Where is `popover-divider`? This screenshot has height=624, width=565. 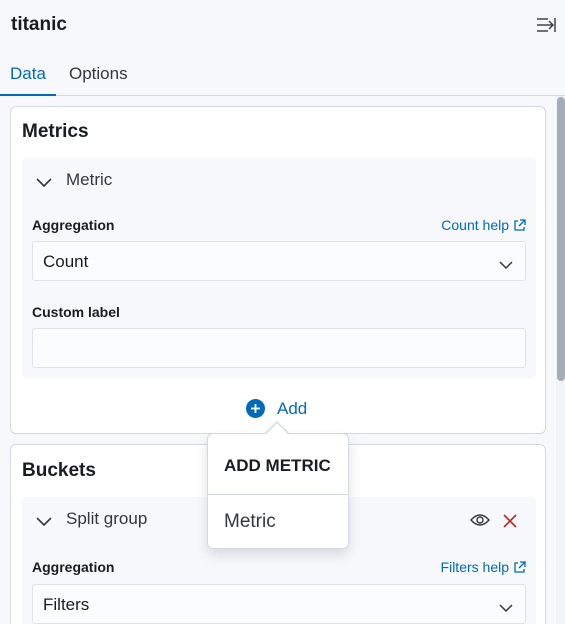
popover-divider is located at coordinates (278, 494).